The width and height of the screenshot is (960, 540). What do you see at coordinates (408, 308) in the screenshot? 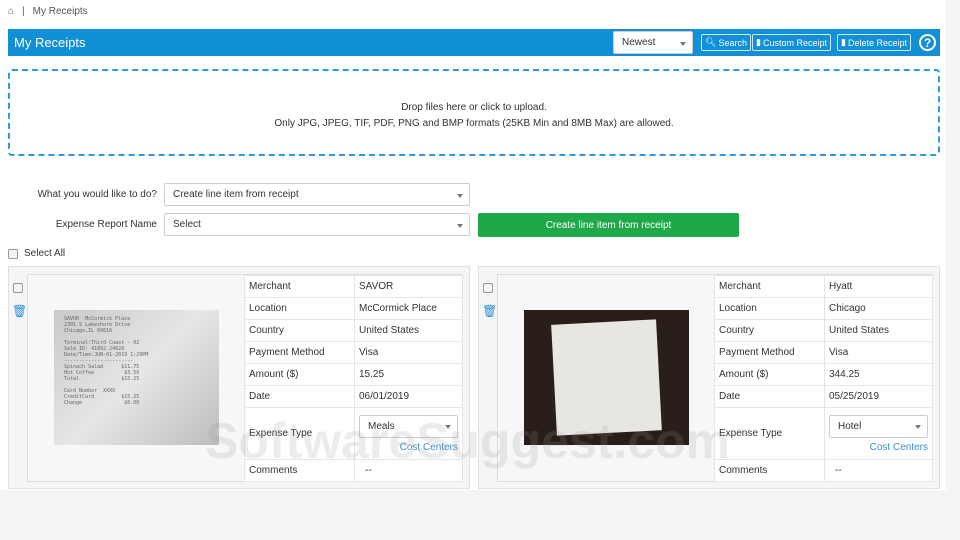
I see `location-value: McCormick Place` at bounding box center [408, 308].